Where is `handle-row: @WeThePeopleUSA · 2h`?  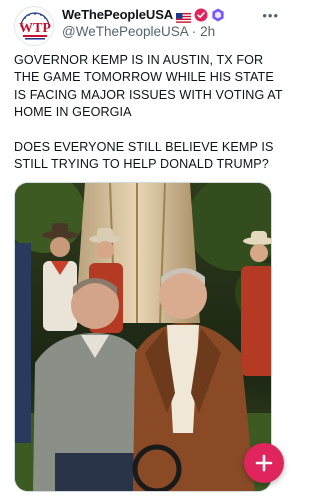
handle-row: @WeThePeopleUSA · 2h is located at coordinates (138, 31).